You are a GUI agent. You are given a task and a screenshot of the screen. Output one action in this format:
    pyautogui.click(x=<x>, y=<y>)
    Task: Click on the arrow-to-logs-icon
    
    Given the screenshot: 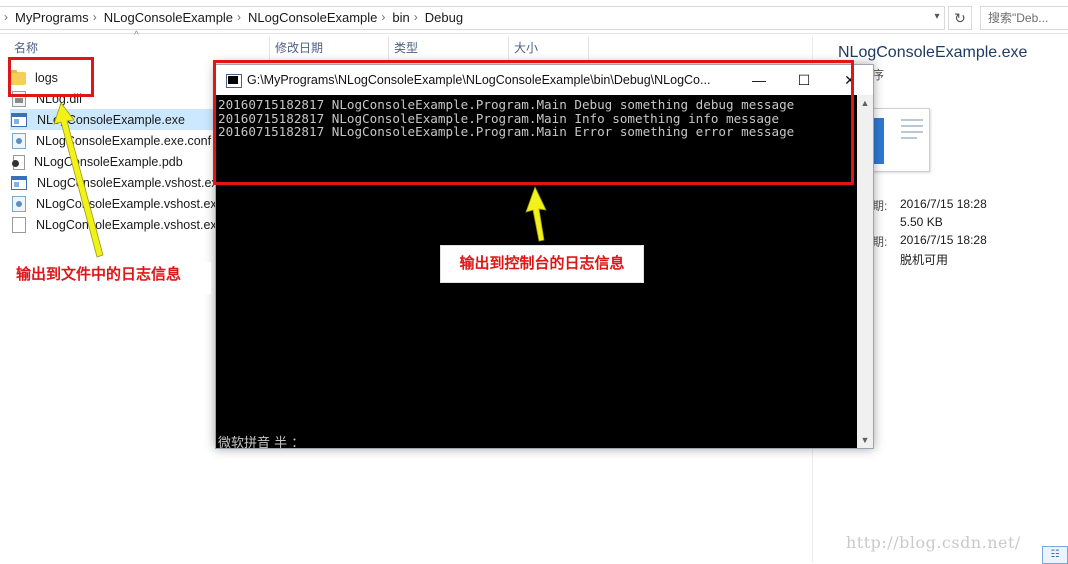 What is the action you would take?
    pyautogui.click(x=78, y=180)
    